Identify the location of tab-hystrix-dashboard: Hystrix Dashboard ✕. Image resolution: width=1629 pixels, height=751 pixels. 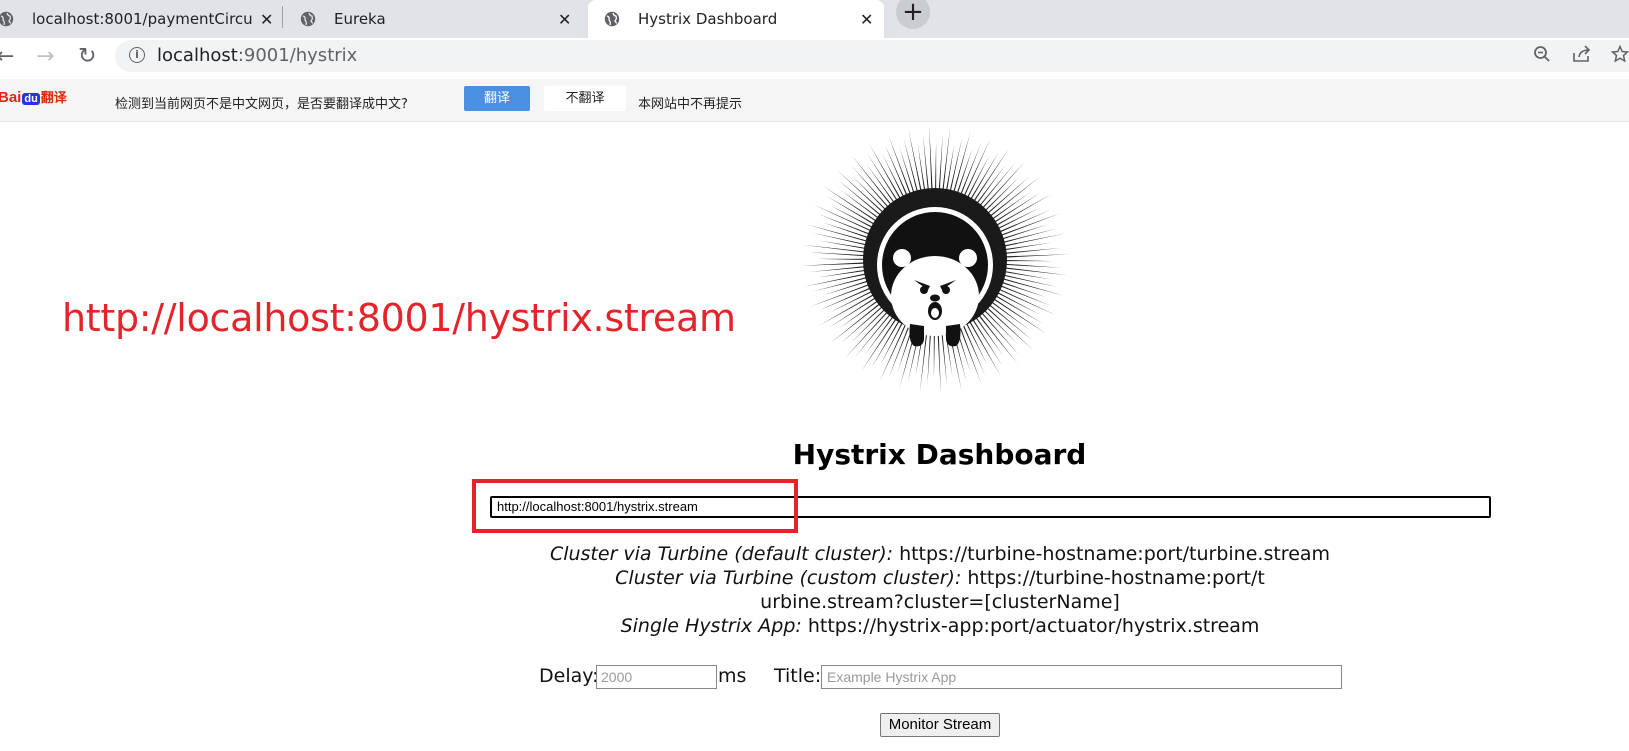
(736, 19).